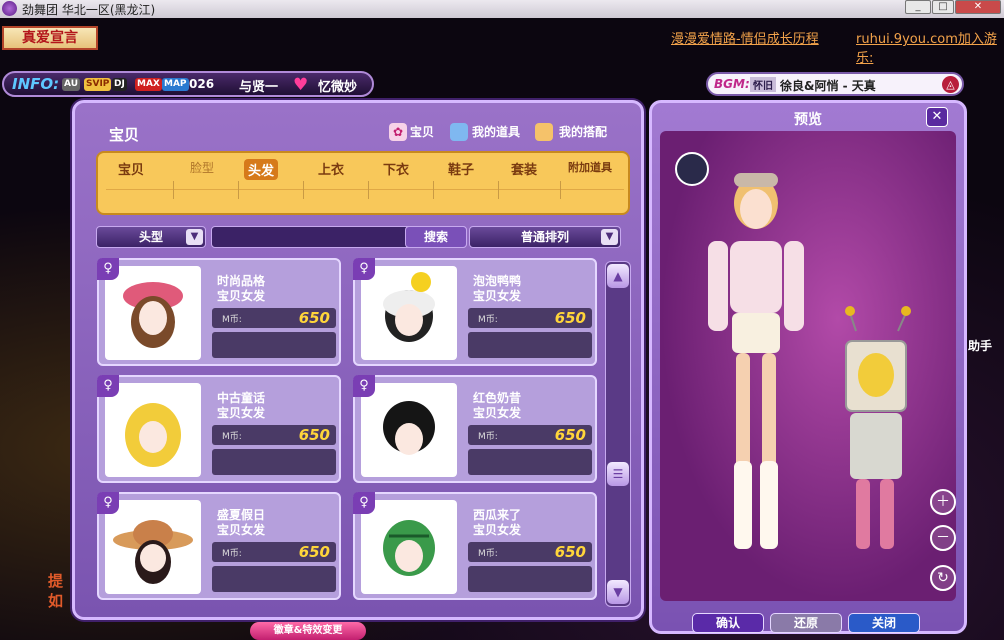 This screenshot has height=640, width=1004. I want to click on app-logo-icon, so click(9, 8).